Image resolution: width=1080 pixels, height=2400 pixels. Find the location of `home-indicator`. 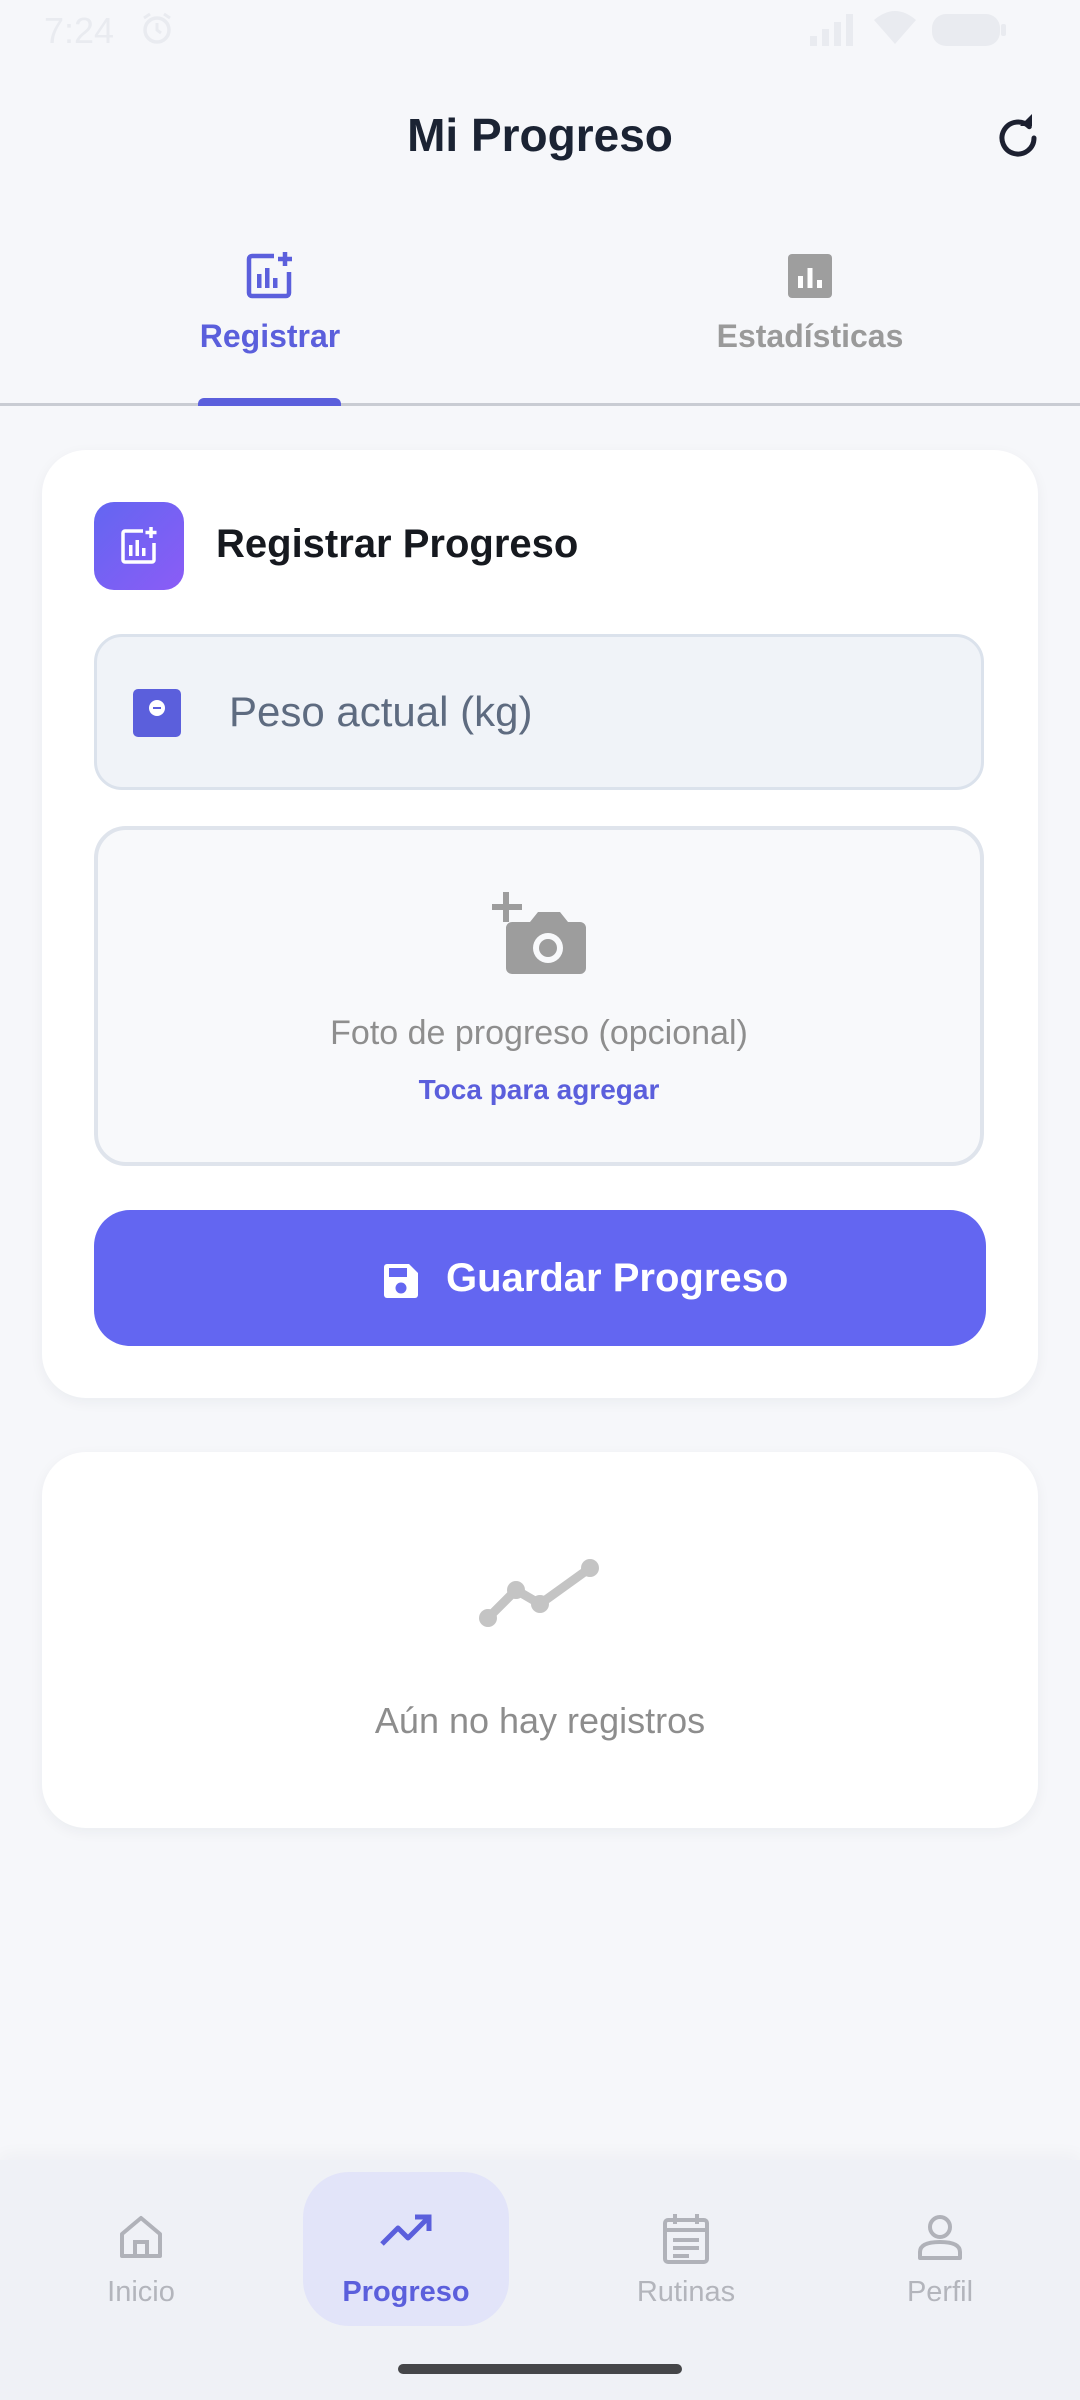

home-indicator is located at coordinates (540, 2369).